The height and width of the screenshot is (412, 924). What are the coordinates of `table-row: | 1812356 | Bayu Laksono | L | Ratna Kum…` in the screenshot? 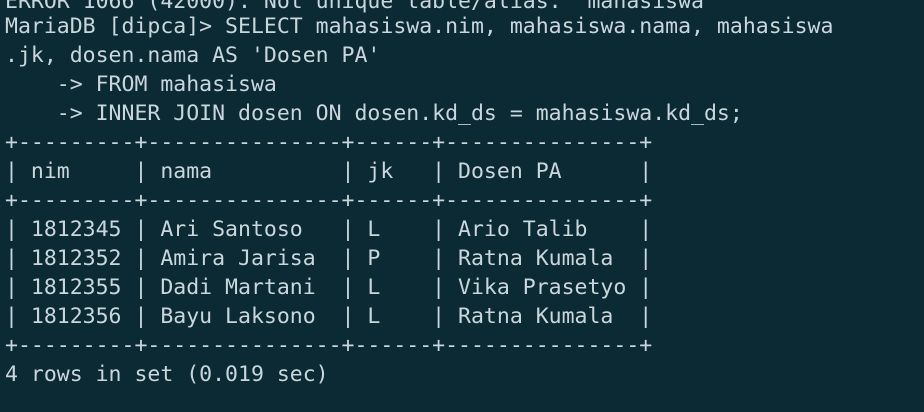 It's located at (329, 316).